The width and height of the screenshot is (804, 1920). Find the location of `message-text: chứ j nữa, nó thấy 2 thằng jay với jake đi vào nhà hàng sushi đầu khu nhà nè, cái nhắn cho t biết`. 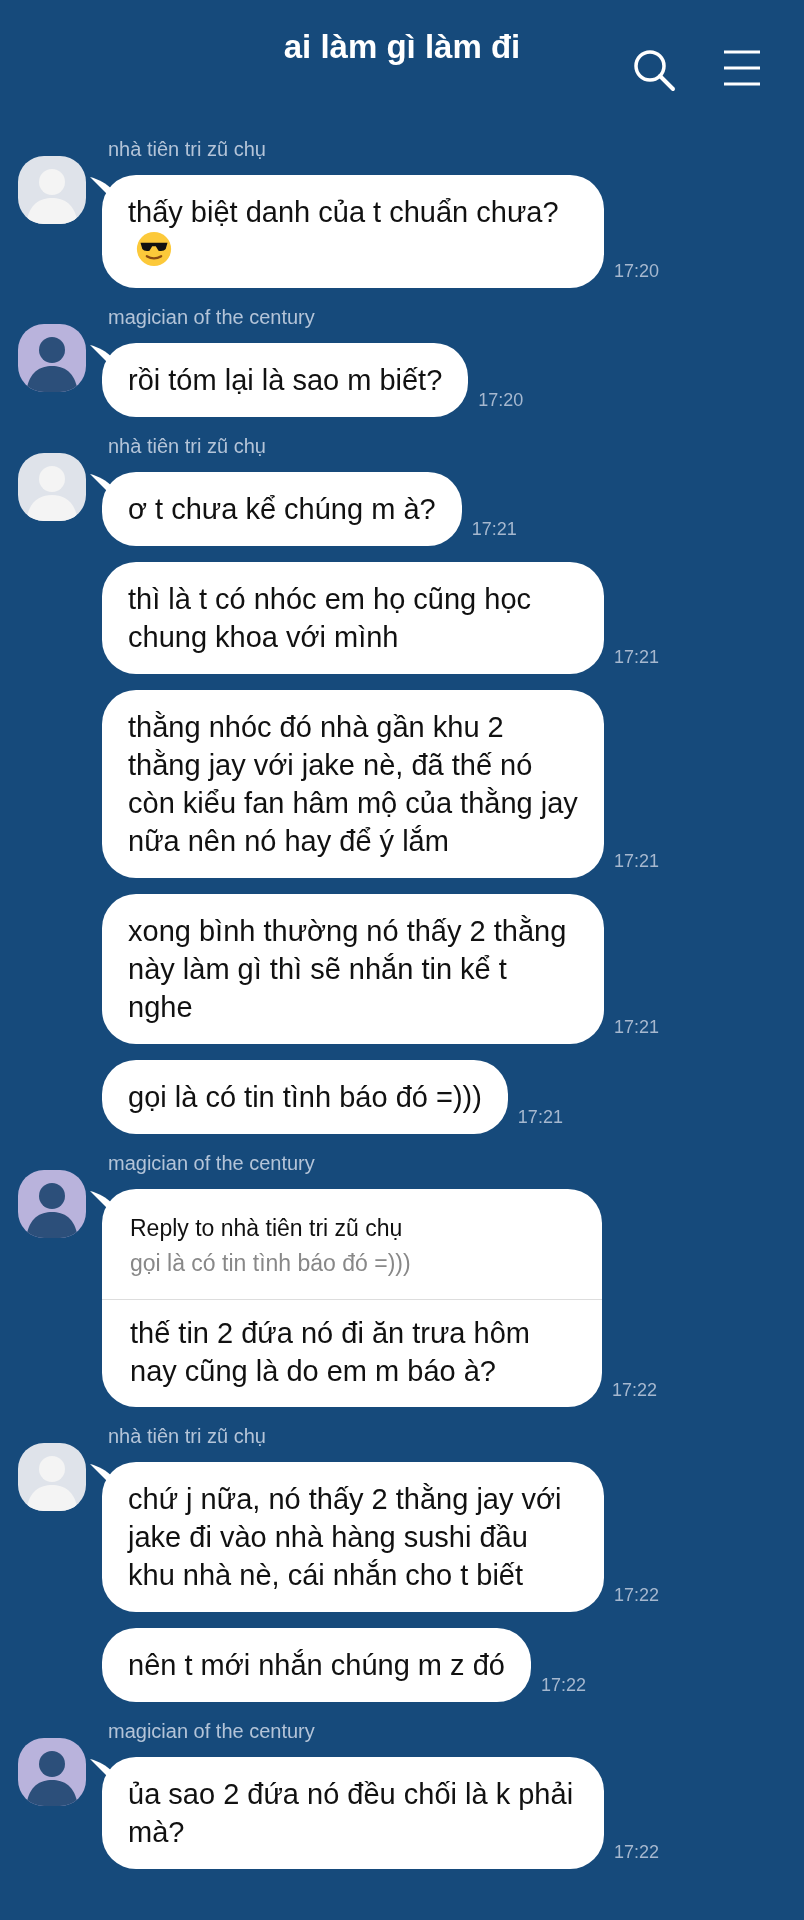

message-text: chứ j nữa, nó thấy 2 thằng jay với jake đi vào nhà hàng sushi đầu khu nhà nè, cái nhắn cho t biết is located at coordinates (345, 1537).